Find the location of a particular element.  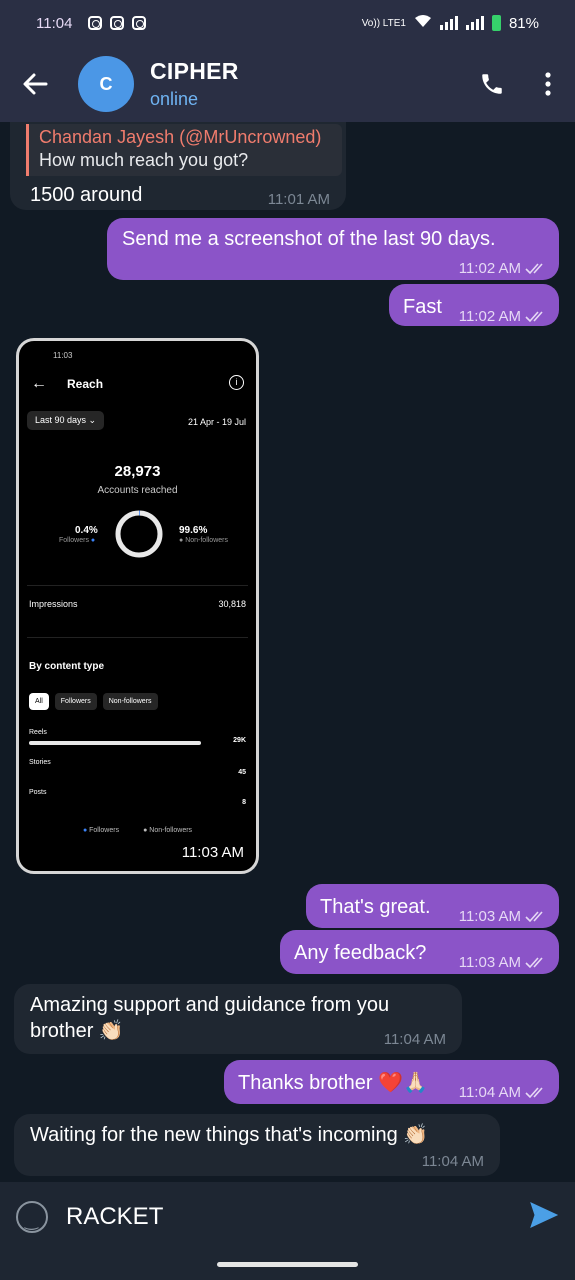

message-time: 11:01 AM is located at coordinates (298, 199).